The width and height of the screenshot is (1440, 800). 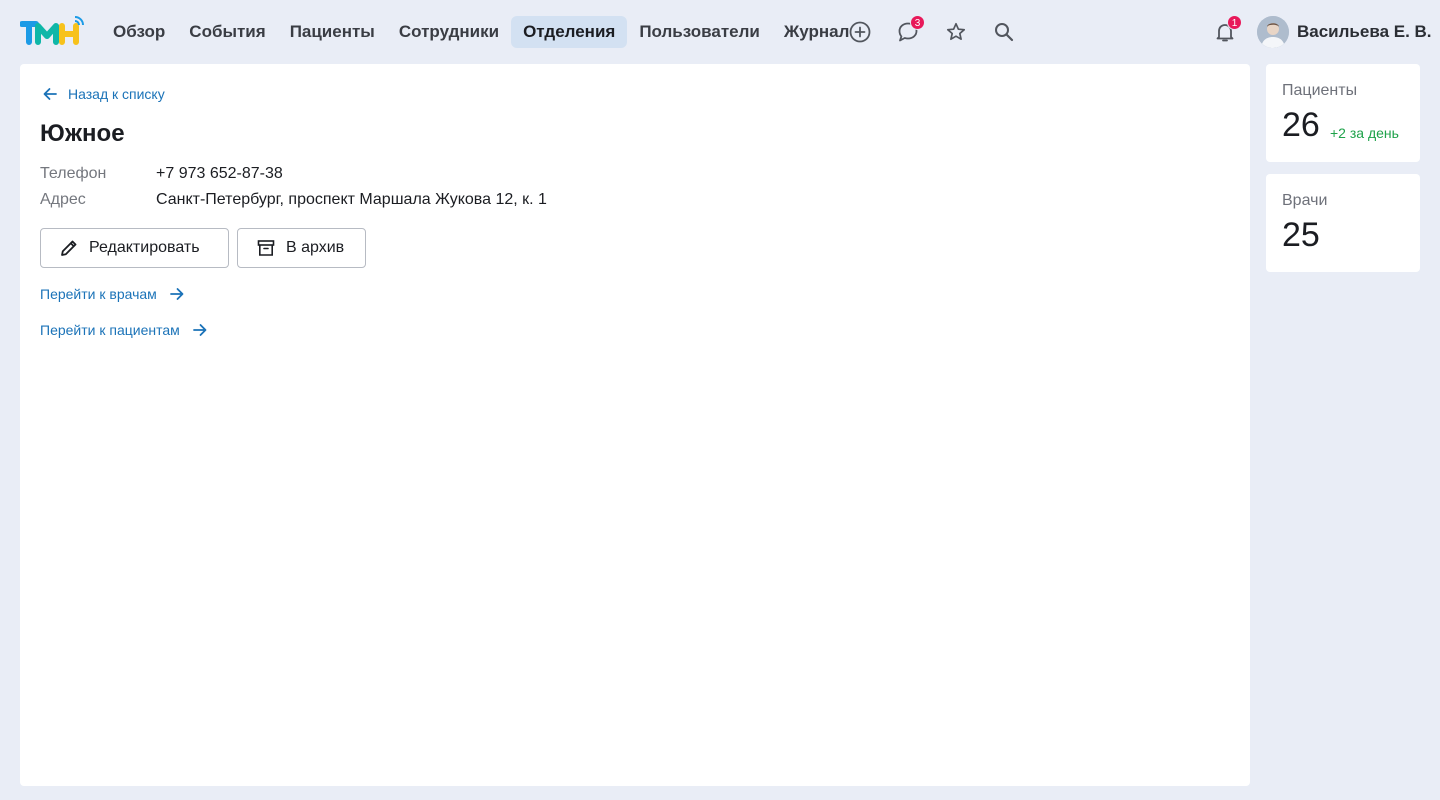 I want to click on go-to-patients-link: Перейти к пациентам, so click(x=125, y=330).